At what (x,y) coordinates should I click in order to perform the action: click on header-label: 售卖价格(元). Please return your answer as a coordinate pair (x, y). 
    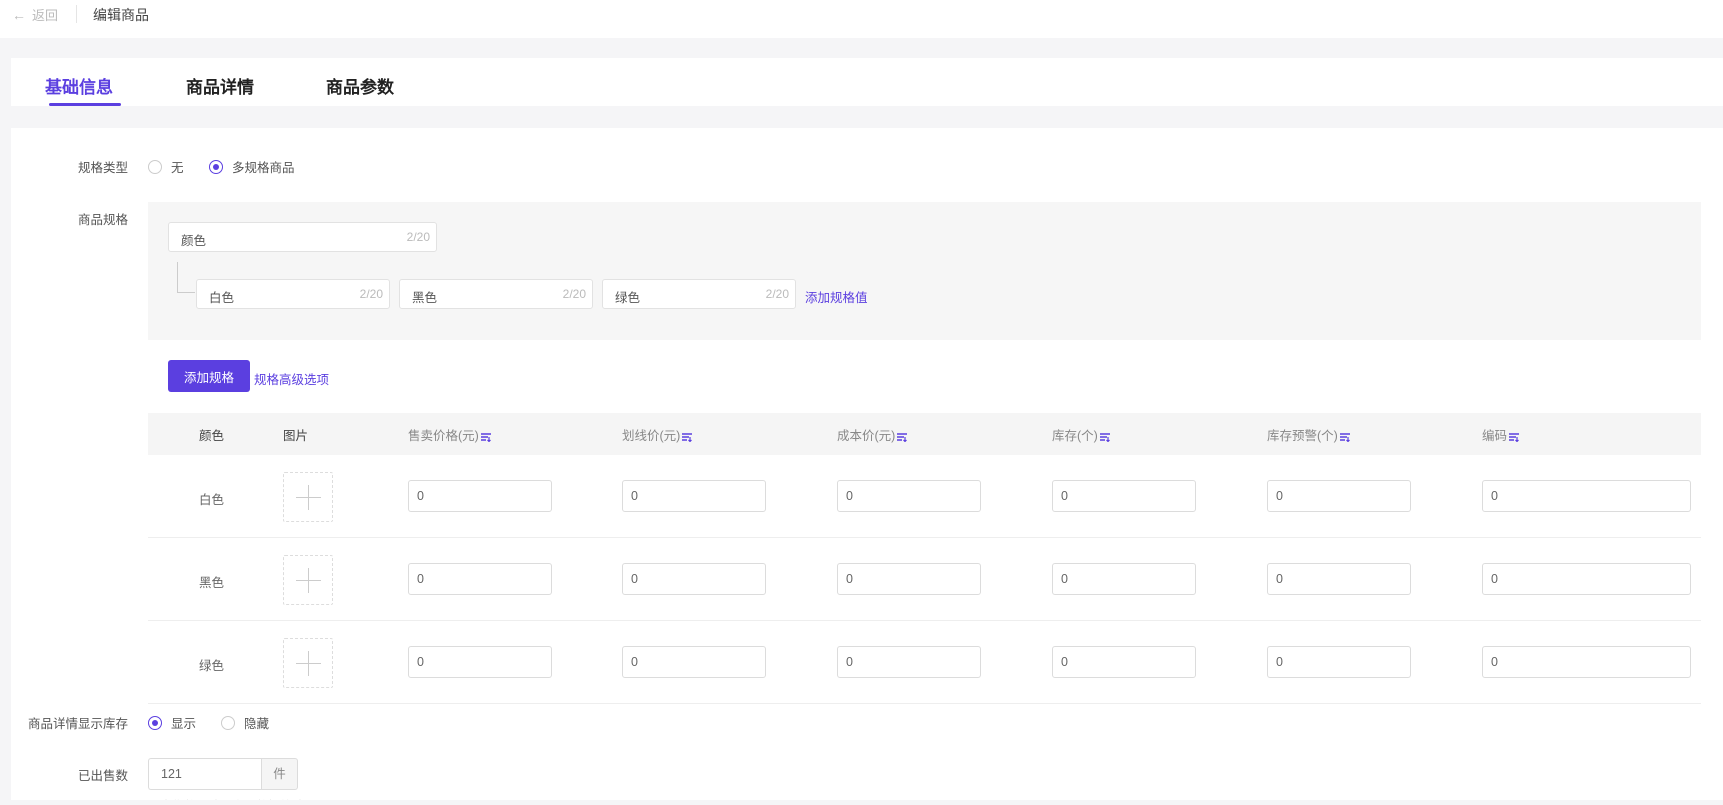
    Looking at the image, I should click on (443, 436).